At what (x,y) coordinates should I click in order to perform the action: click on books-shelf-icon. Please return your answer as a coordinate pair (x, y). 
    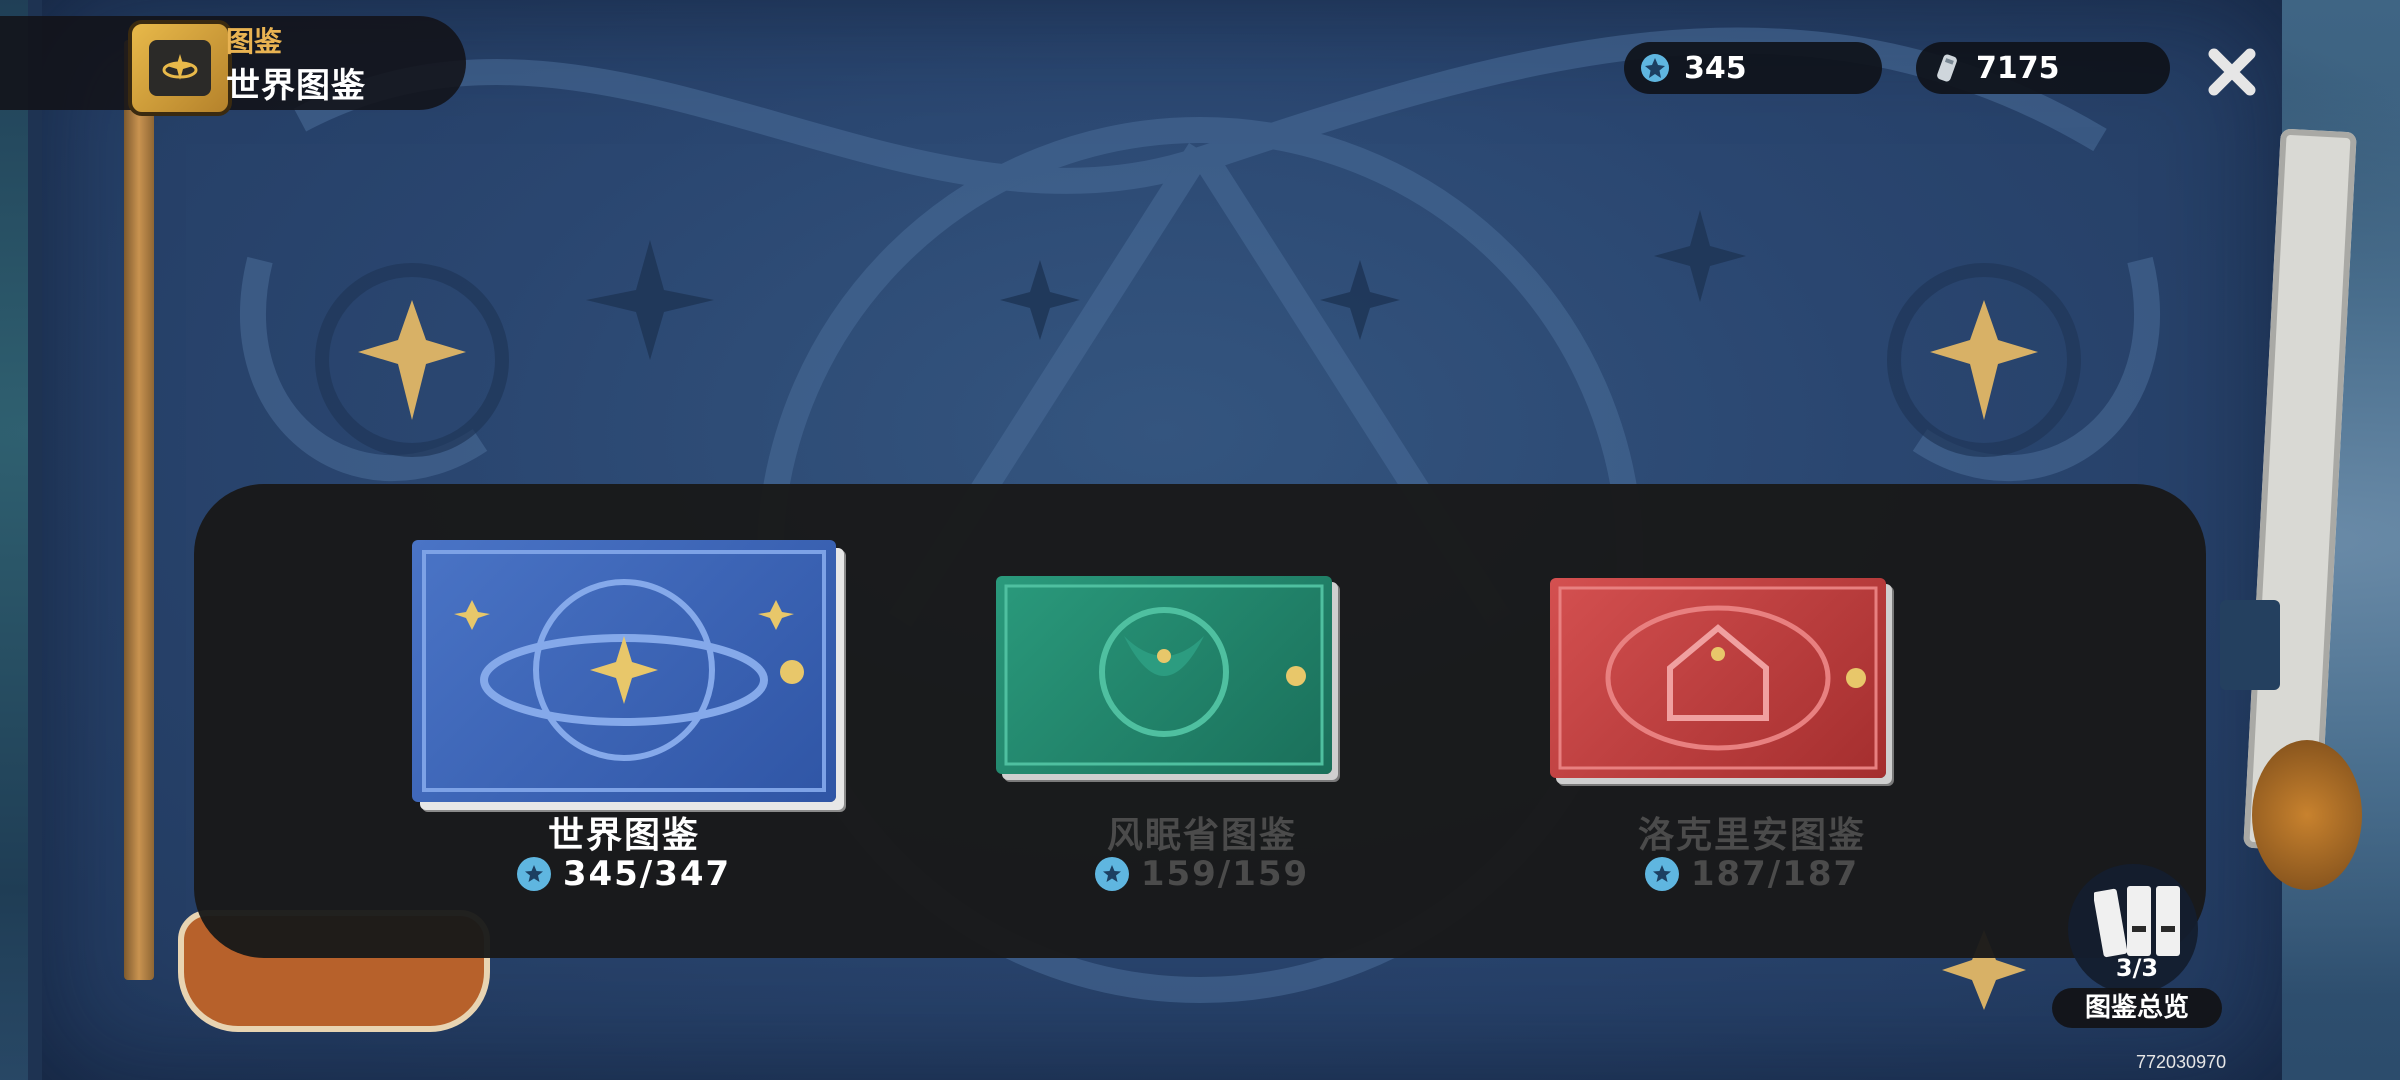
    Looking at the image, I should click on (2137, 922).